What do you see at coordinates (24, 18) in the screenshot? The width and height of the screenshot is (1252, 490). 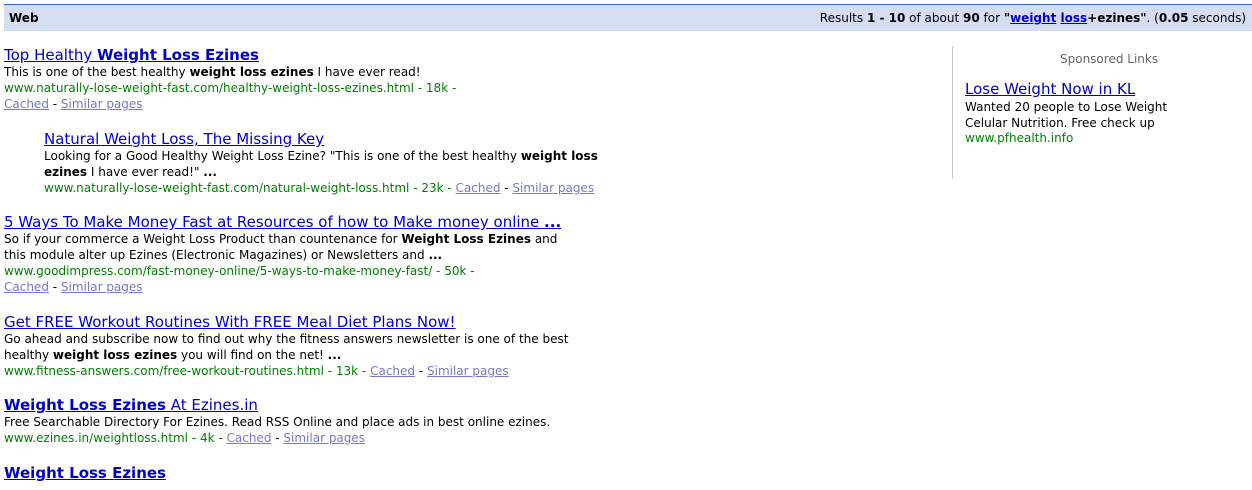 I see `web-label: Web` at bounding box center [24, 18].